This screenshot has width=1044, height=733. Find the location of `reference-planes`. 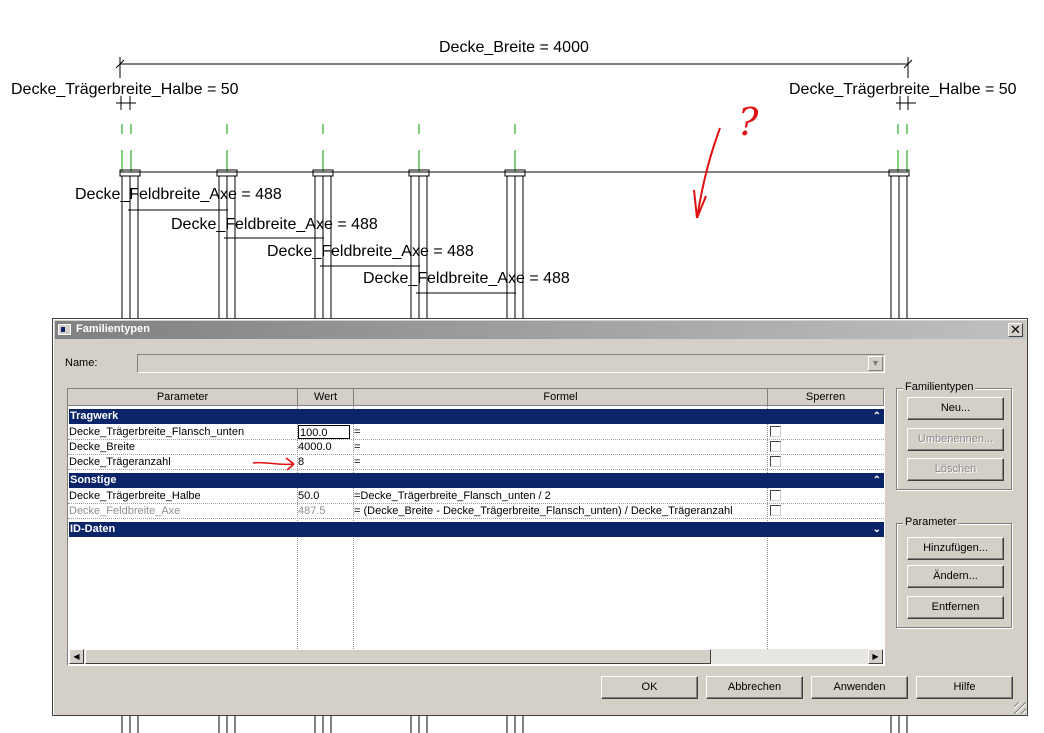

reference-planes is located at coordinates (514, 148).